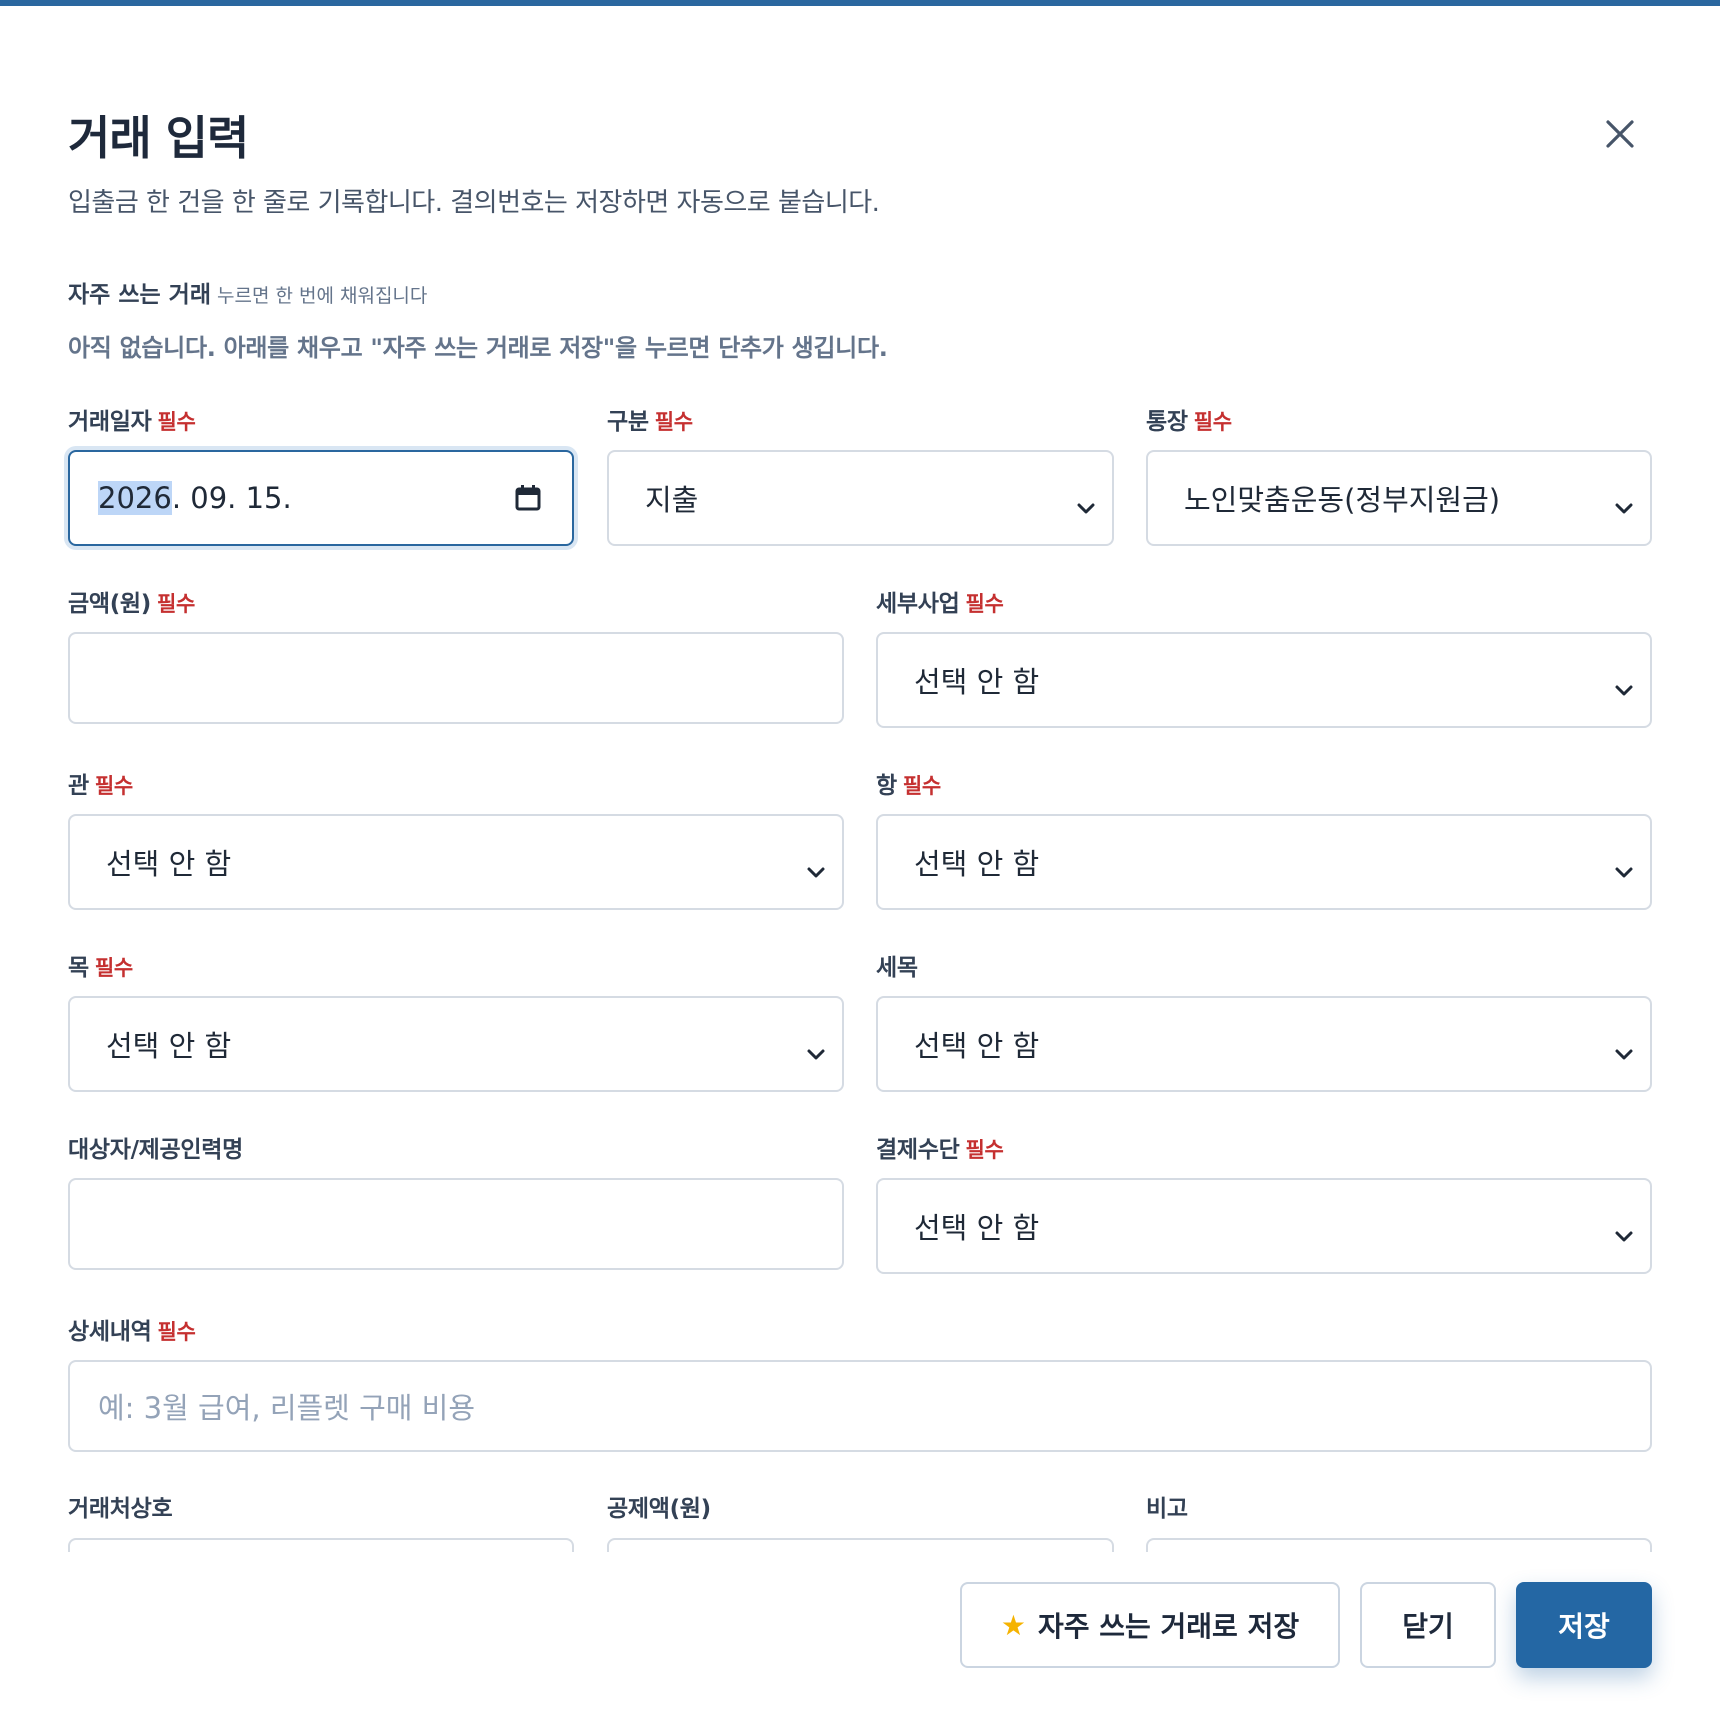 The image size is (1720, 1720). I want to click on type-label: 구분 필수, so click(650, 422).